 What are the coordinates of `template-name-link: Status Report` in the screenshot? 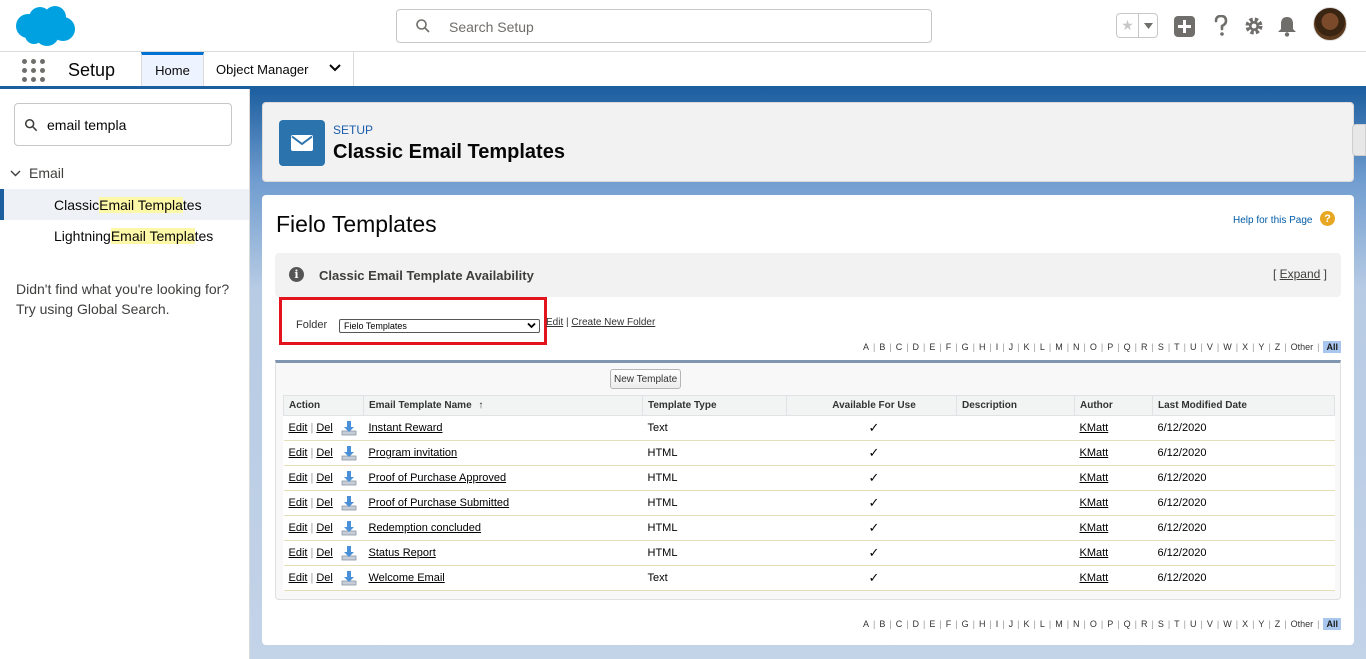 It's located at (402, 553).